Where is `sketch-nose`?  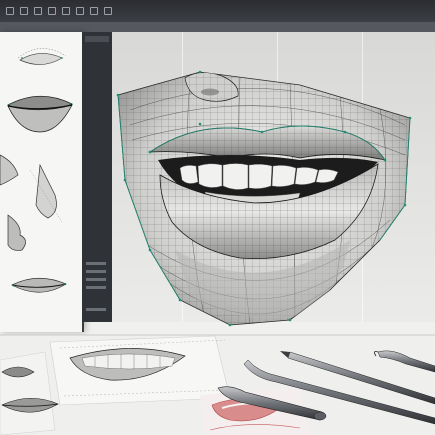
sketch-nose is located at coordinates (46, 191).